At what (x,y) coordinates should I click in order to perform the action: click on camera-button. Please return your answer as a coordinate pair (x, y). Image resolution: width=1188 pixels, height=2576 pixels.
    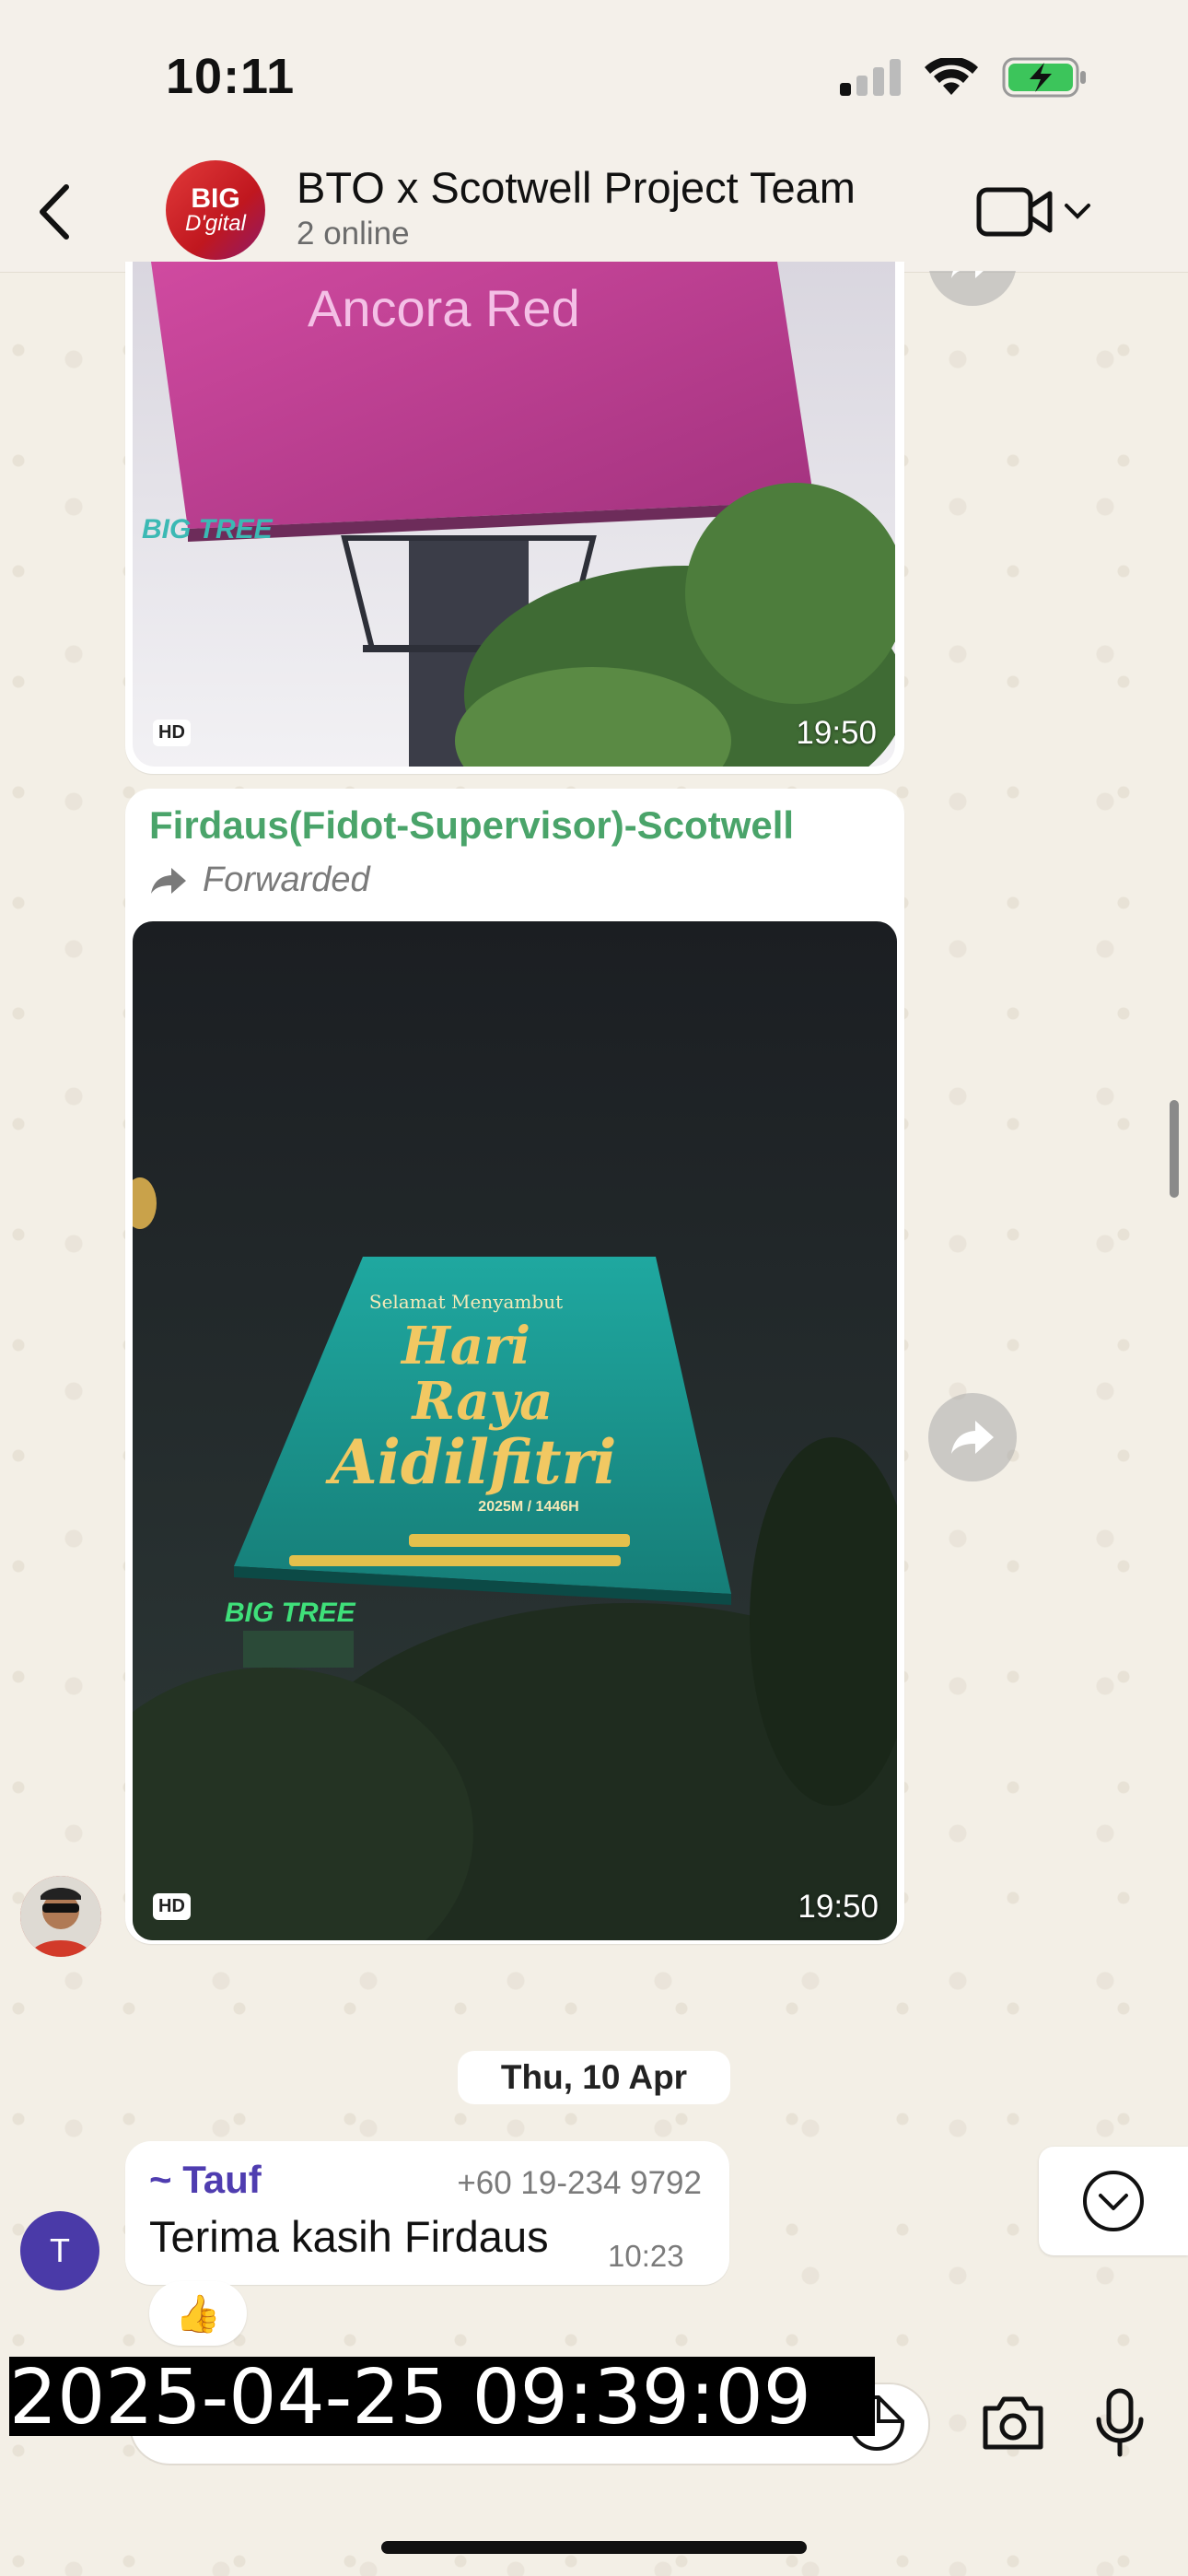
    Looking at the image, I should click on (1013, 2423).